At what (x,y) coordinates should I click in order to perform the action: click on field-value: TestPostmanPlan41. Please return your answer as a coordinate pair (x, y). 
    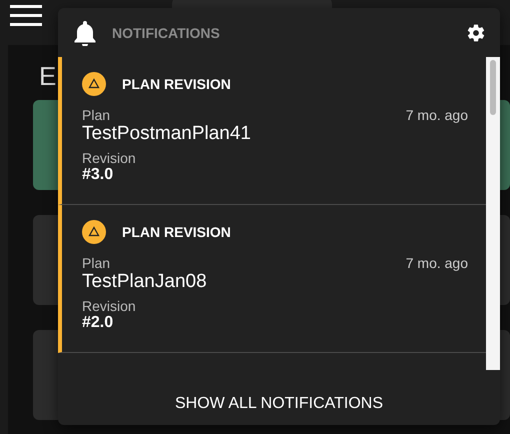
    Looking at the image, I should click on (167, 134).